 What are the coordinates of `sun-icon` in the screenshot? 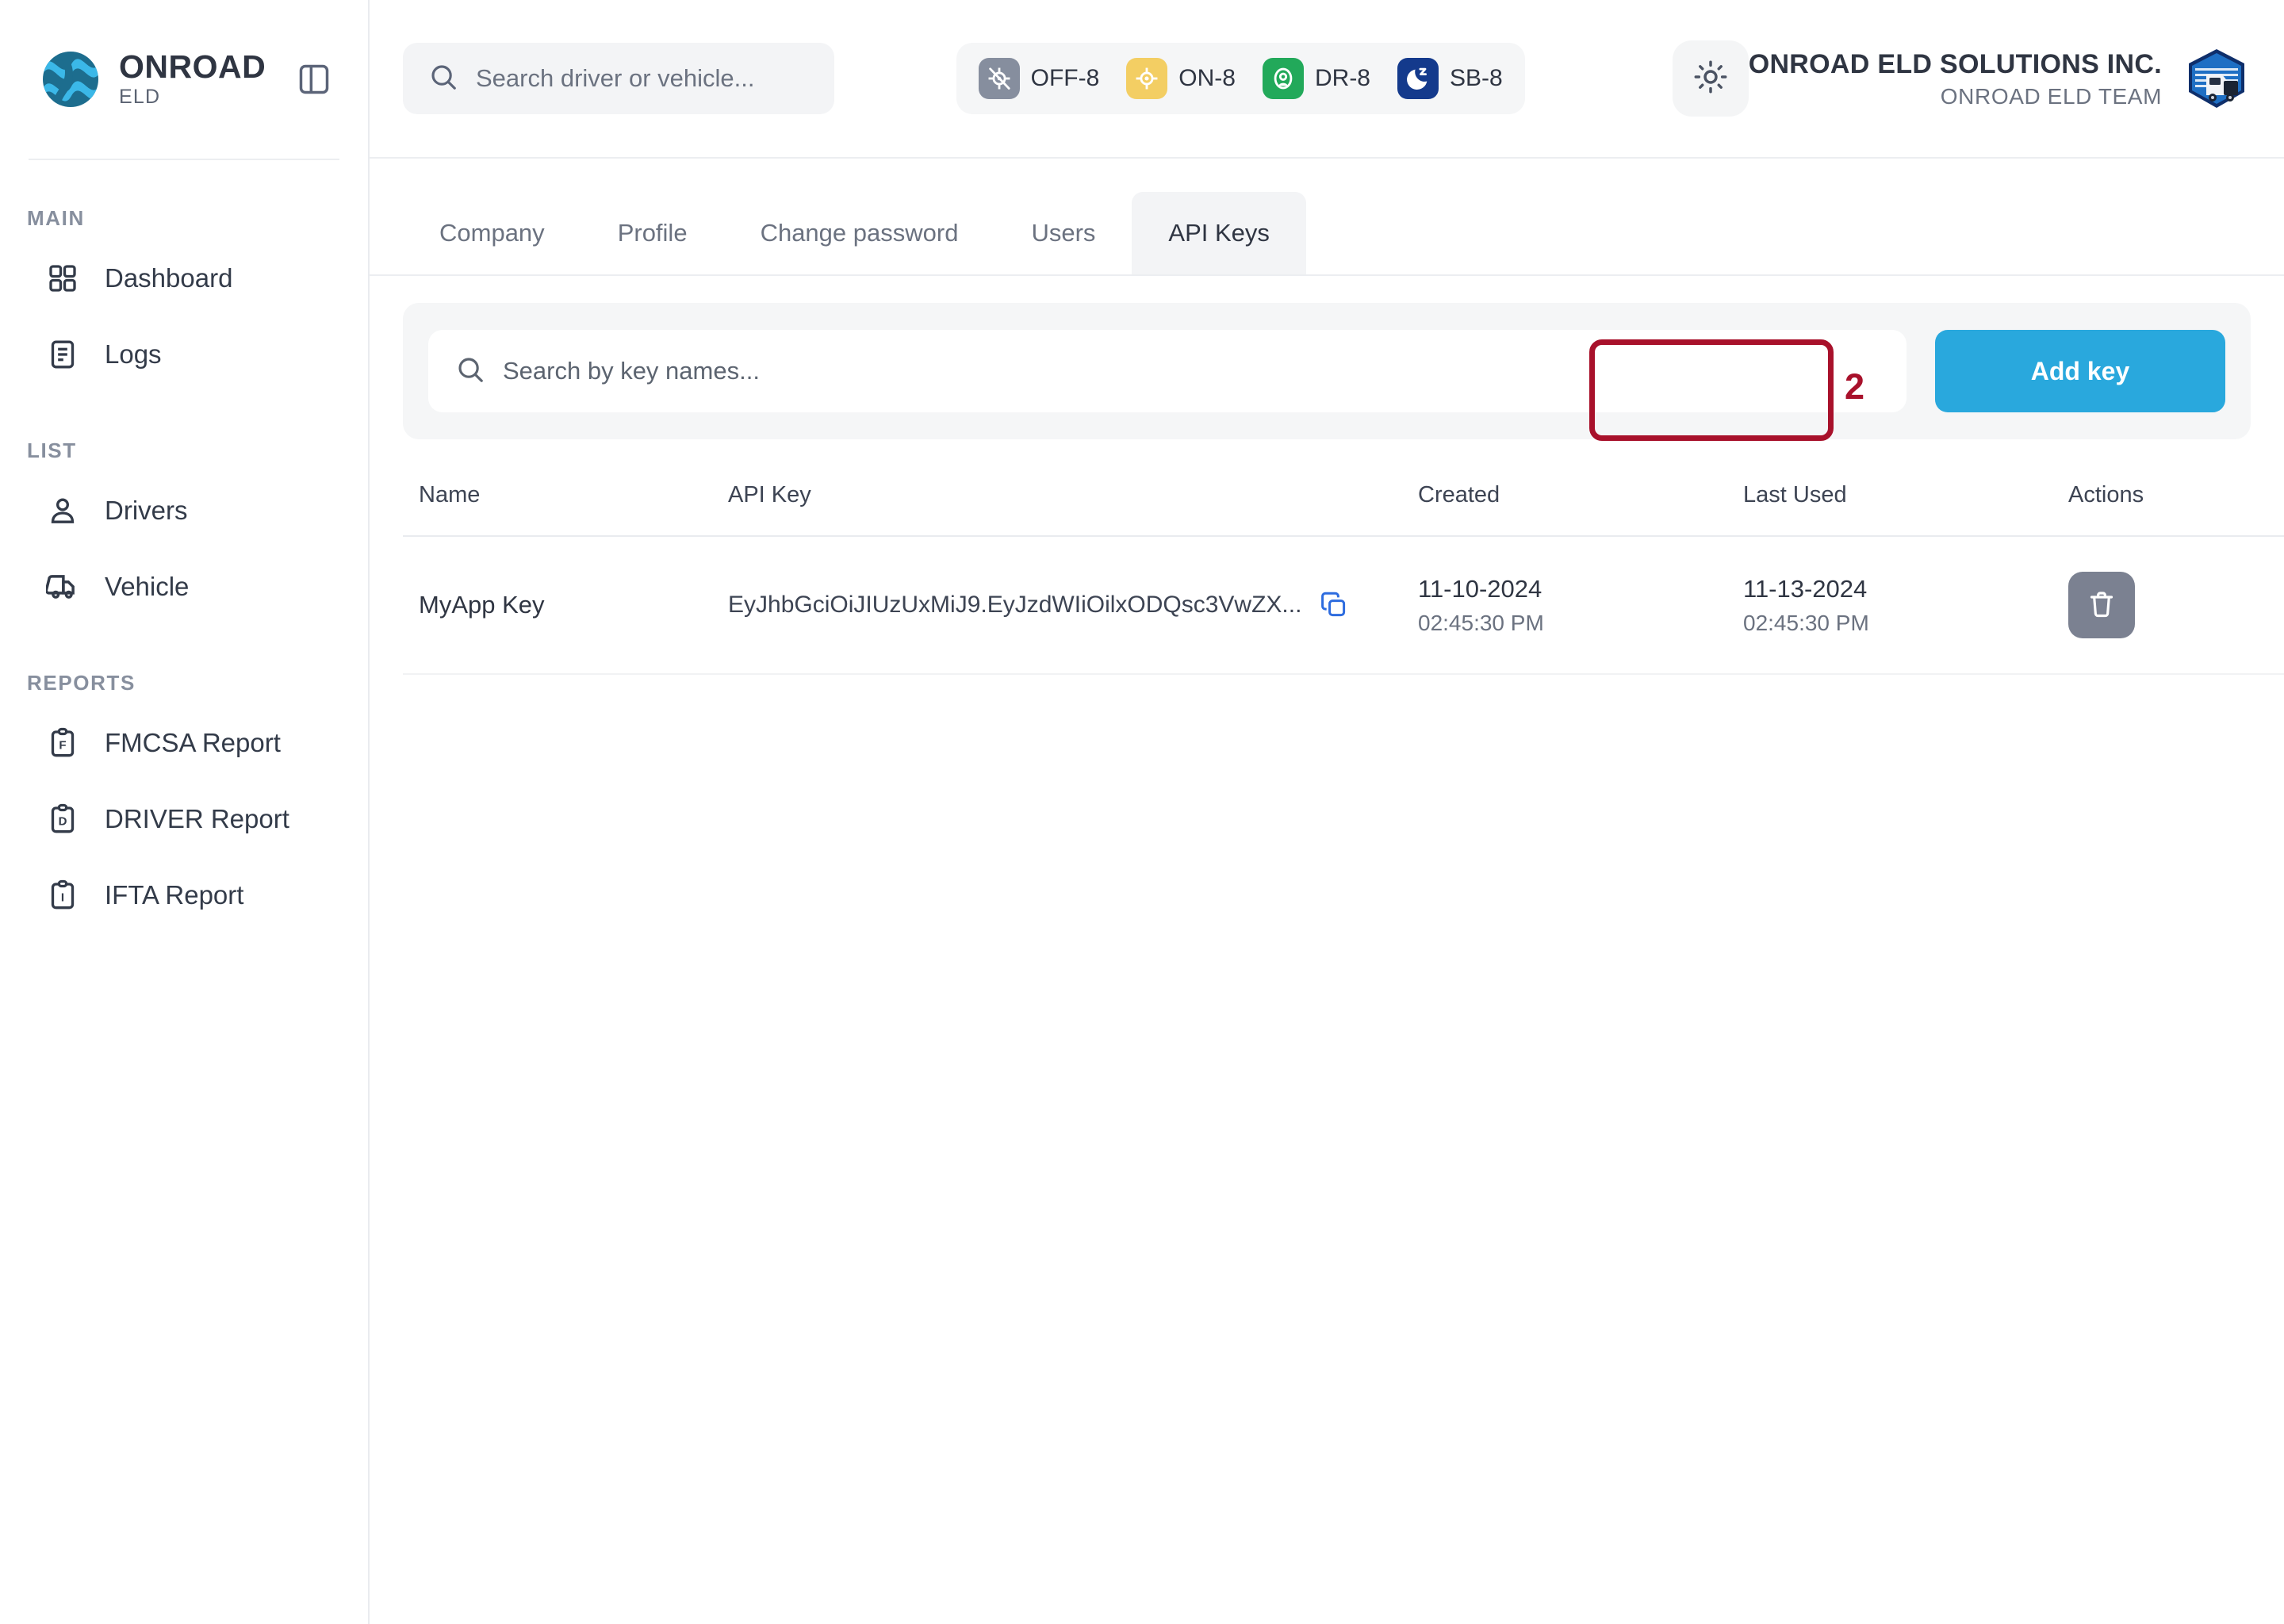 It's located at (1710, 78).